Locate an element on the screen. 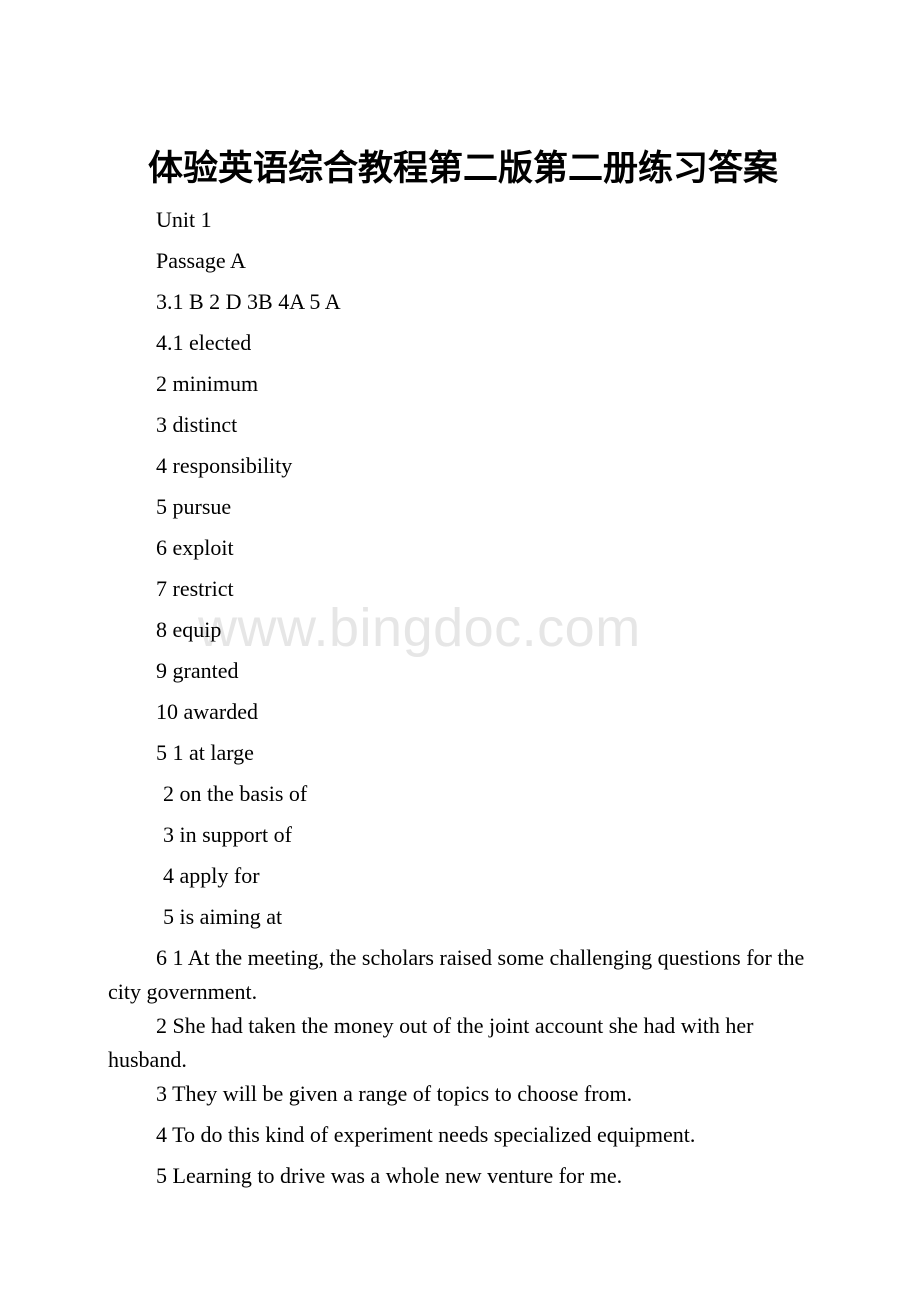 Image resolution: width=920 pixels, height=1302 pixels. unit-heading: Unit 1 is located at coordinates (184, 219).